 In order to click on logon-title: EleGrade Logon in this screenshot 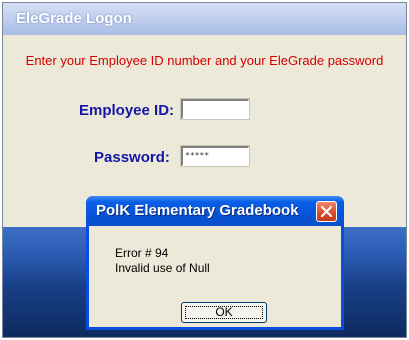, I will do `click(74, 18)`.